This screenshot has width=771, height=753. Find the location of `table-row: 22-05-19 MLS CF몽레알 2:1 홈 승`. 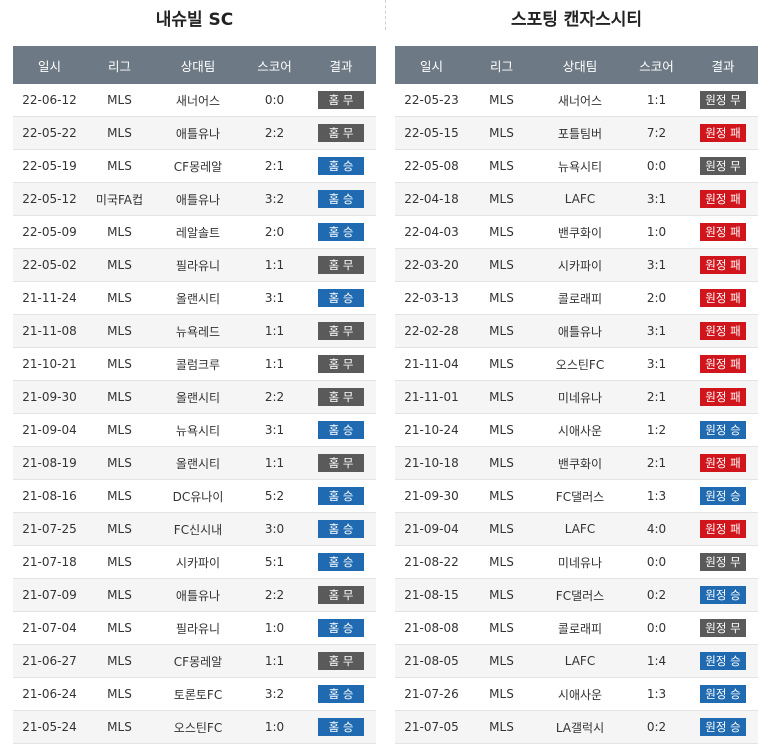

table-row: 22-05-19 MLS CF몽레알 2:1 홈 승 is located at coordinates (194, 166).